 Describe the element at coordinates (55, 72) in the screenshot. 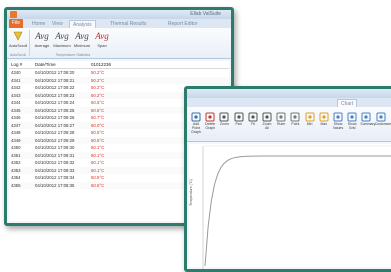

I see `cell-datetime: 04/10/2012 17:08:20` at that location.